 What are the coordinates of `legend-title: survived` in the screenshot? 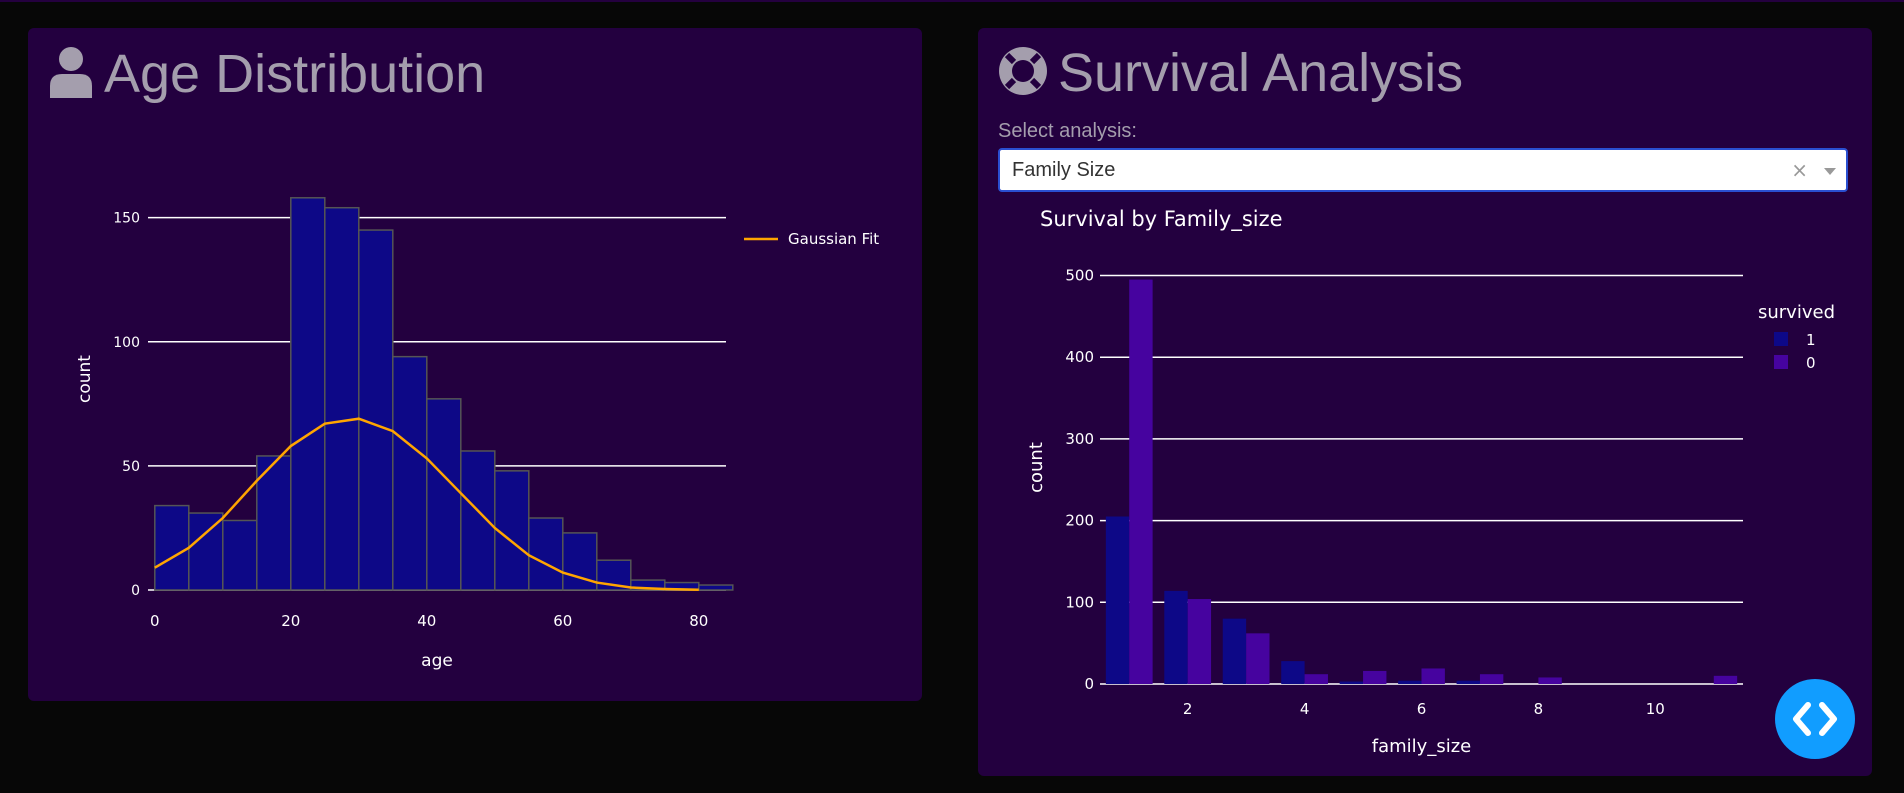 It's located at (1796, 312).